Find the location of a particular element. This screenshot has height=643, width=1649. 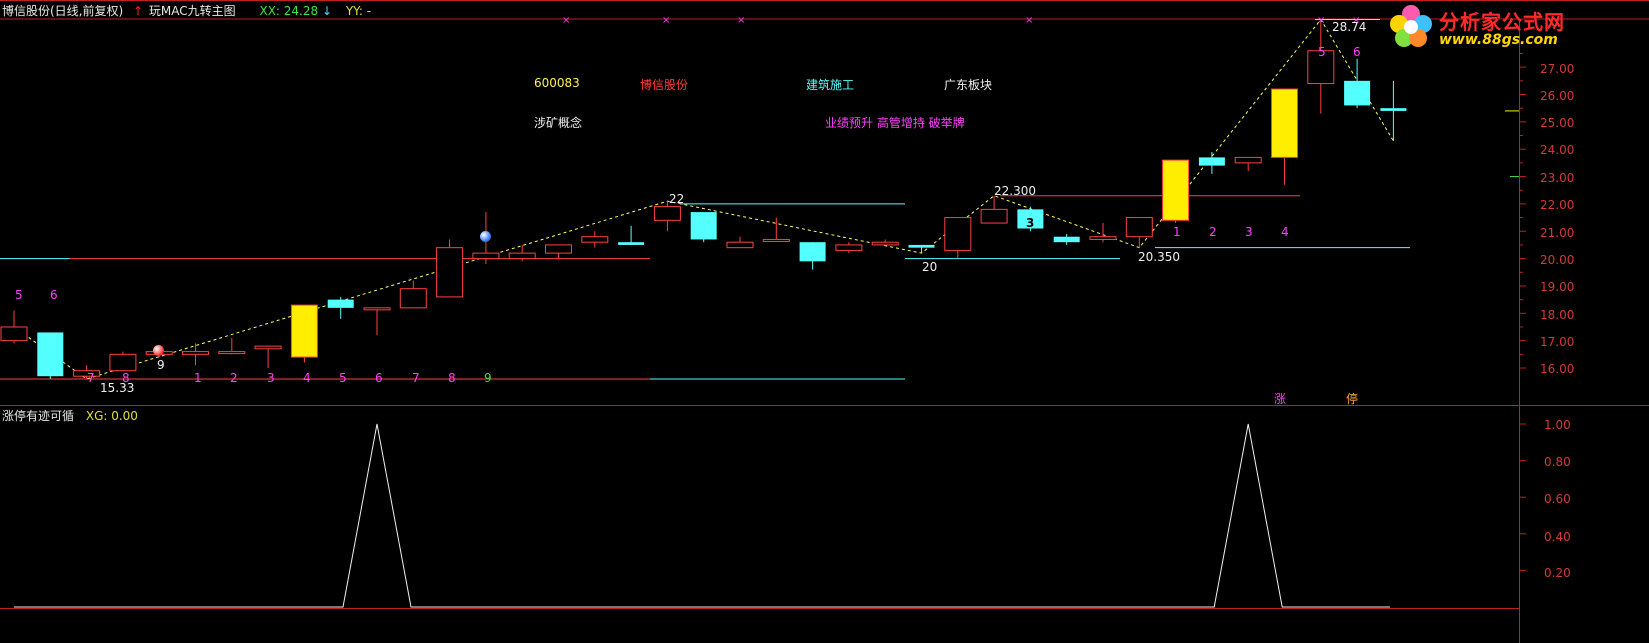

count-bottom-1: 1 is located at coordinates (198, 378).